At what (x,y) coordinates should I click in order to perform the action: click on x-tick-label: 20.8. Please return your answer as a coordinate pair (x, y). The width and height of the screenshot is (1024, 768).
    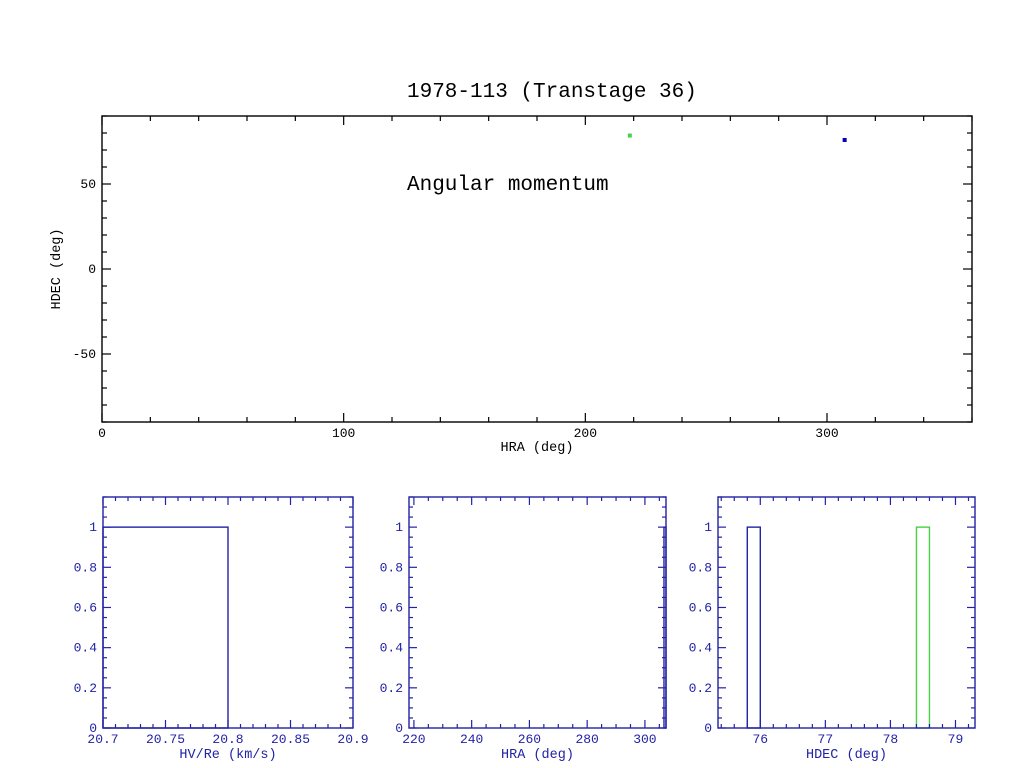
    Looking at the image, I should click on (227, 739).